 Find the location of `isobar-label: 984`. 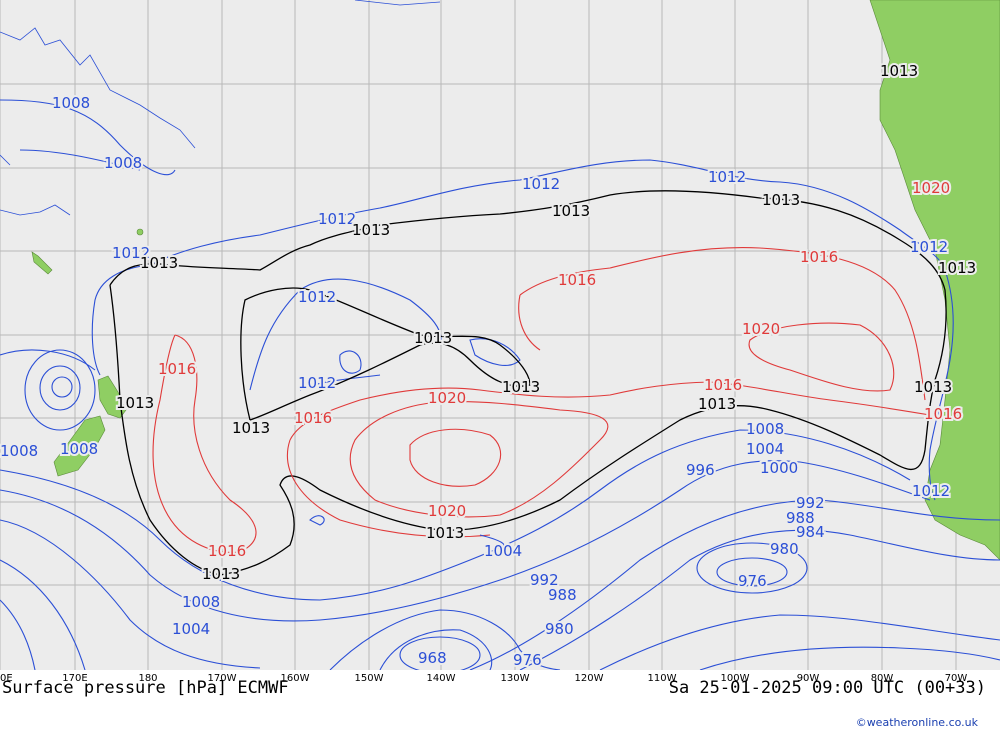

isobar-label: 984 is located at coordinates (810, 532).